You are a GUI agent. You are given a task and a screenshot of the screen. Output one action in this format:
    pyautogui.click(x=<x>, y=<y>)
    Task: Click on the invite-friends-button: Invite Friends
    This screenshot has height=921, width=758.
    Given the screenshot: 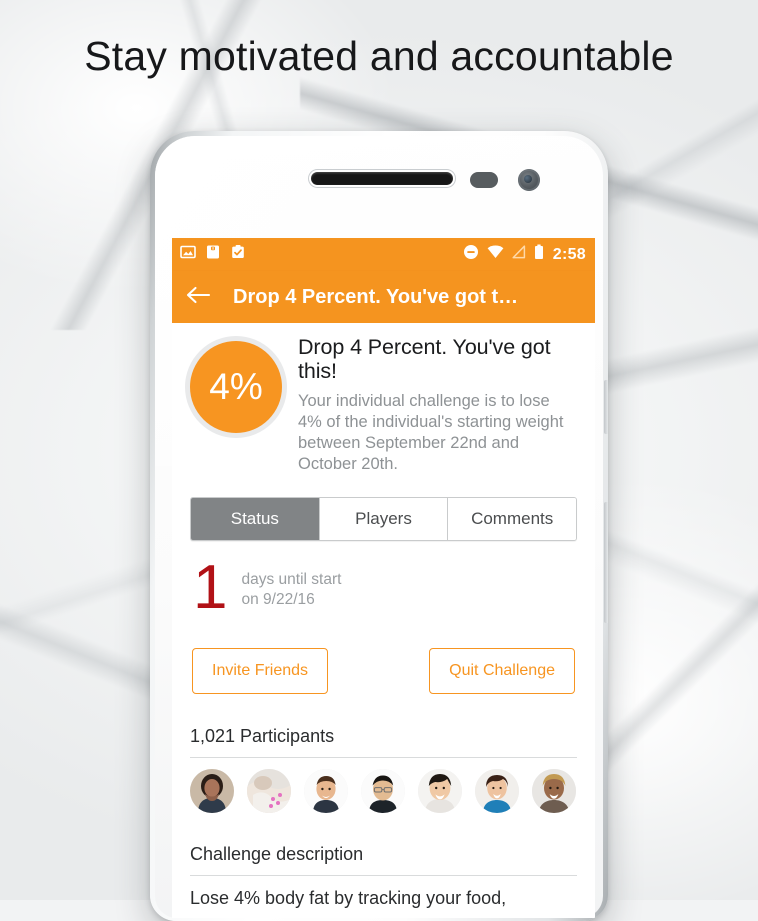 What is the action you would take?
    pyautogui.click(x=260, y=670)
    